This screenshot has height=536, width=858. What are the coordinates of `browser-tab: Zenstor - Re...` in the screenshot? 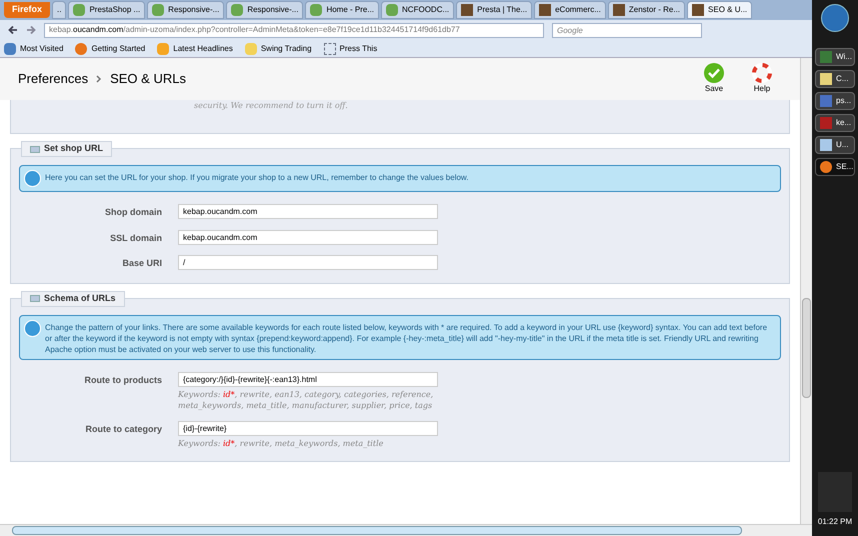 It's located at (647, 10).